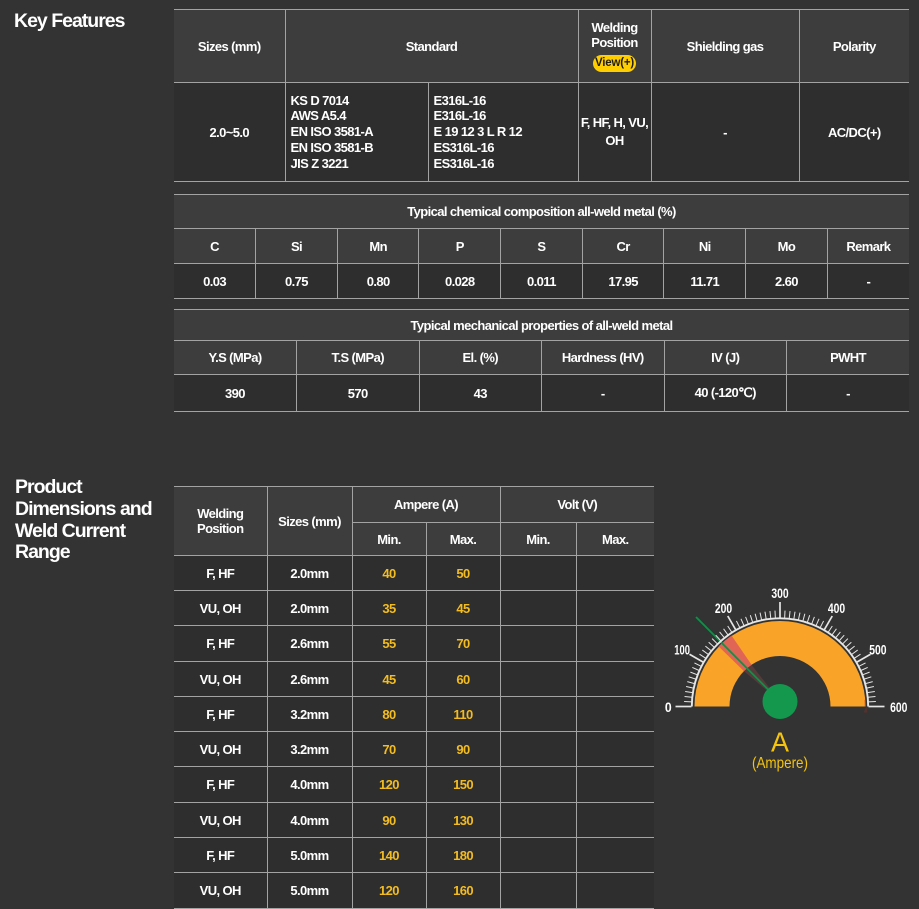  I want to click on svg-text: 300, so click(779, 593).